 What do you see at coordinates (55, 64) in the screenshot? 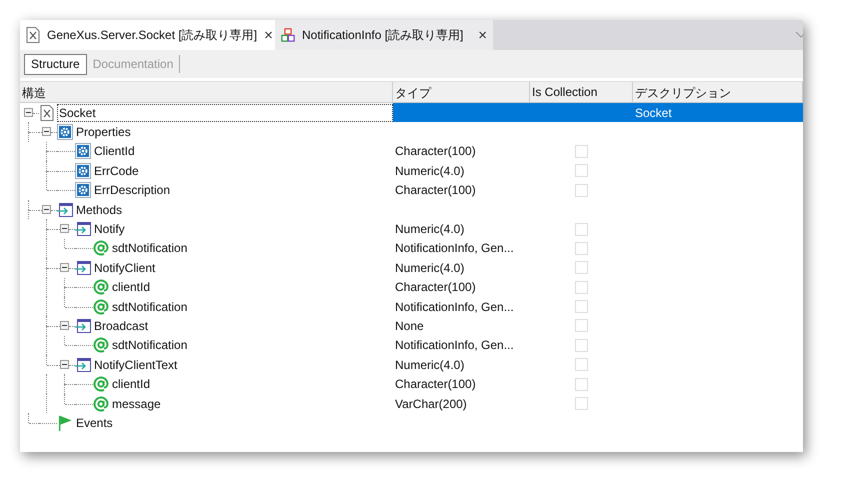
I see `view-tab: Structure` at bounding box center [55, 64].